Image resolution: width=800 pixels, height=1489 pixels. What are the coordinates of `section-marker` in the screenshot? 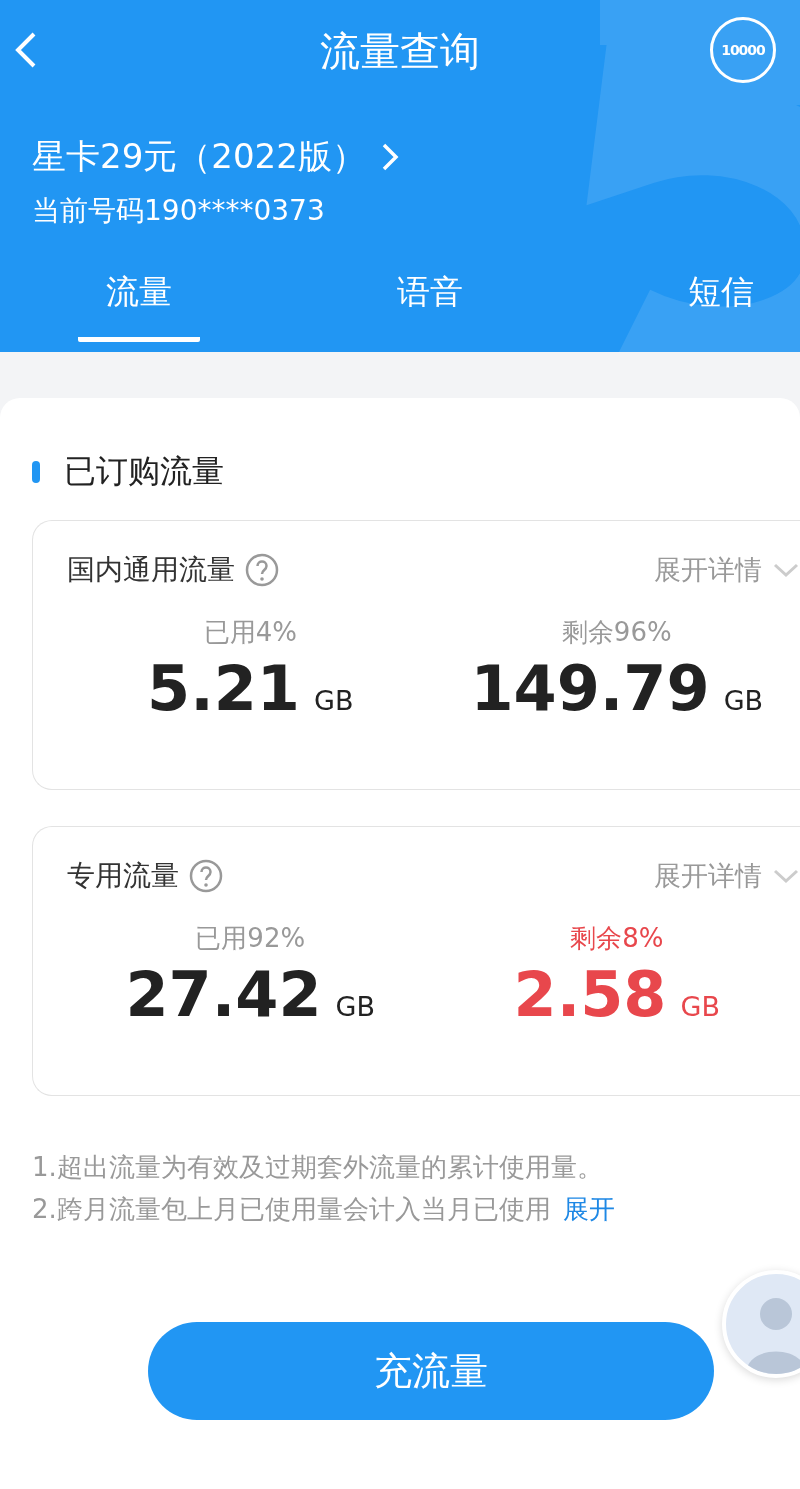 It's located at (36, 472).